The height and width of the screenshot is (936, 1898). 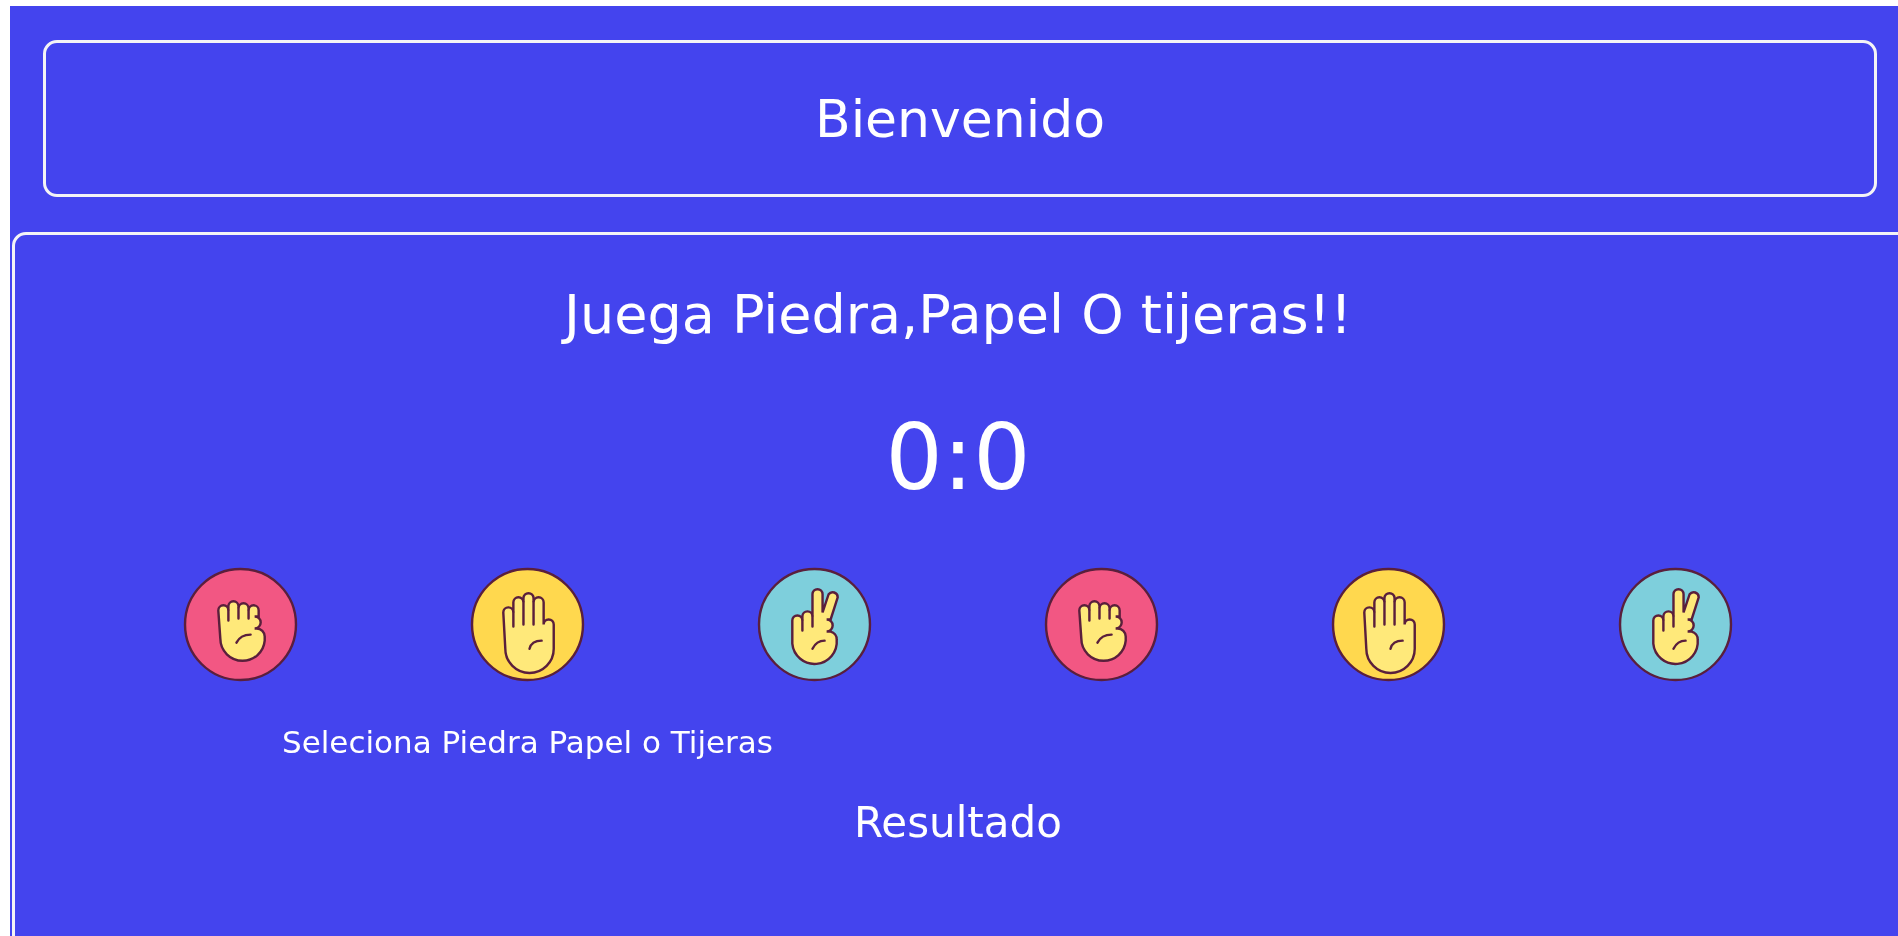 What do you see at coordinates (958, 458) in the screenshot?
I see `score-text: 0:0` at bounding box center [958, 458].